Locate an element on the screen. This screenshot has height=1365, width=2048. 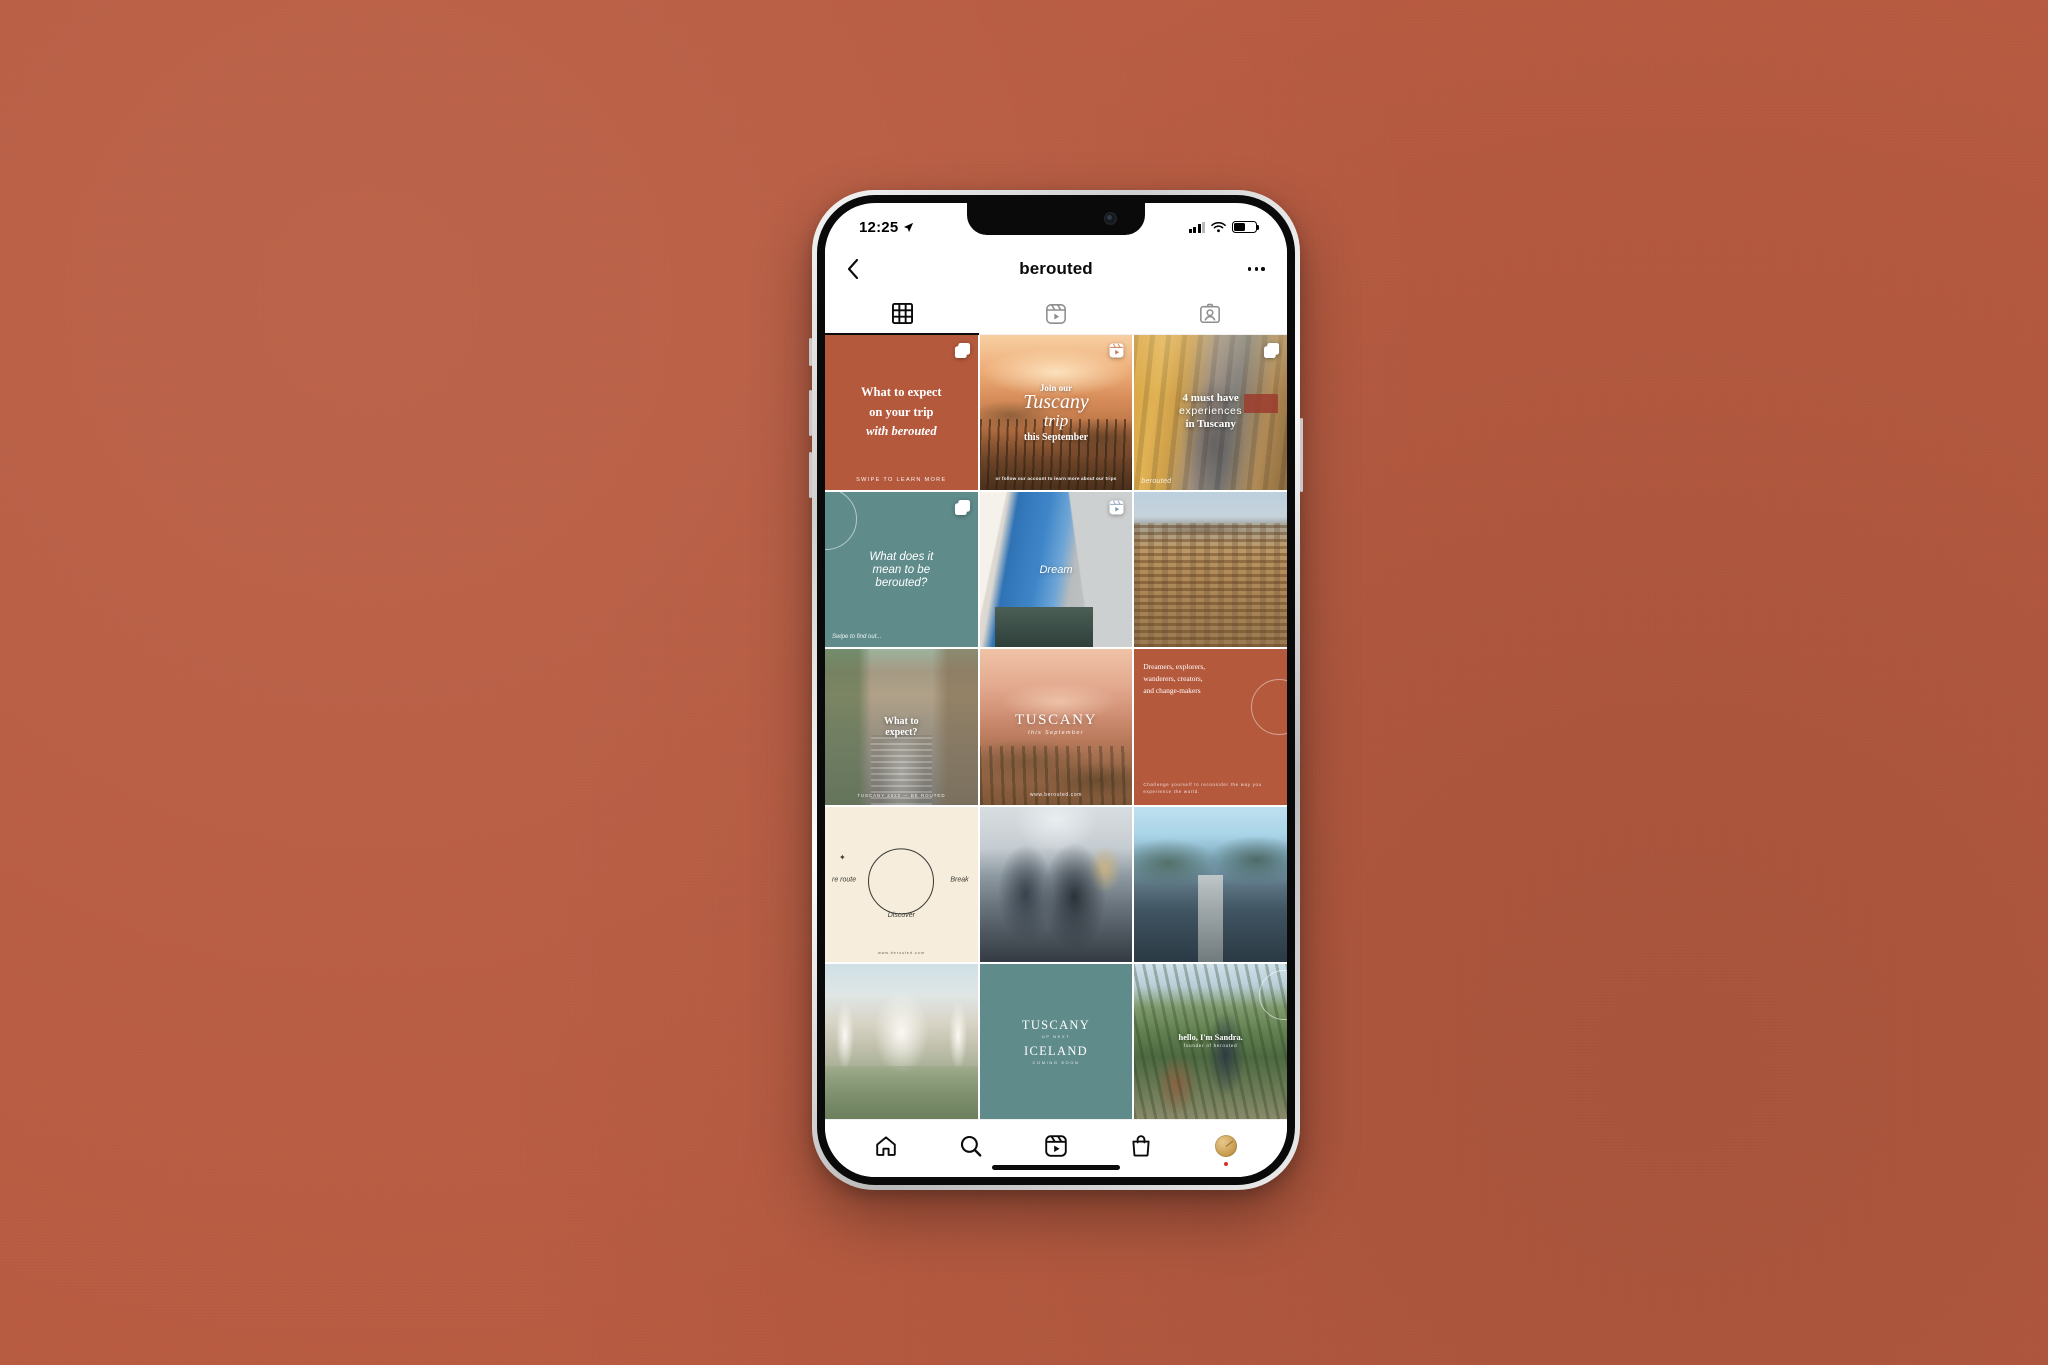
post-watermark: berouted is located at coordinates (1156, 482).